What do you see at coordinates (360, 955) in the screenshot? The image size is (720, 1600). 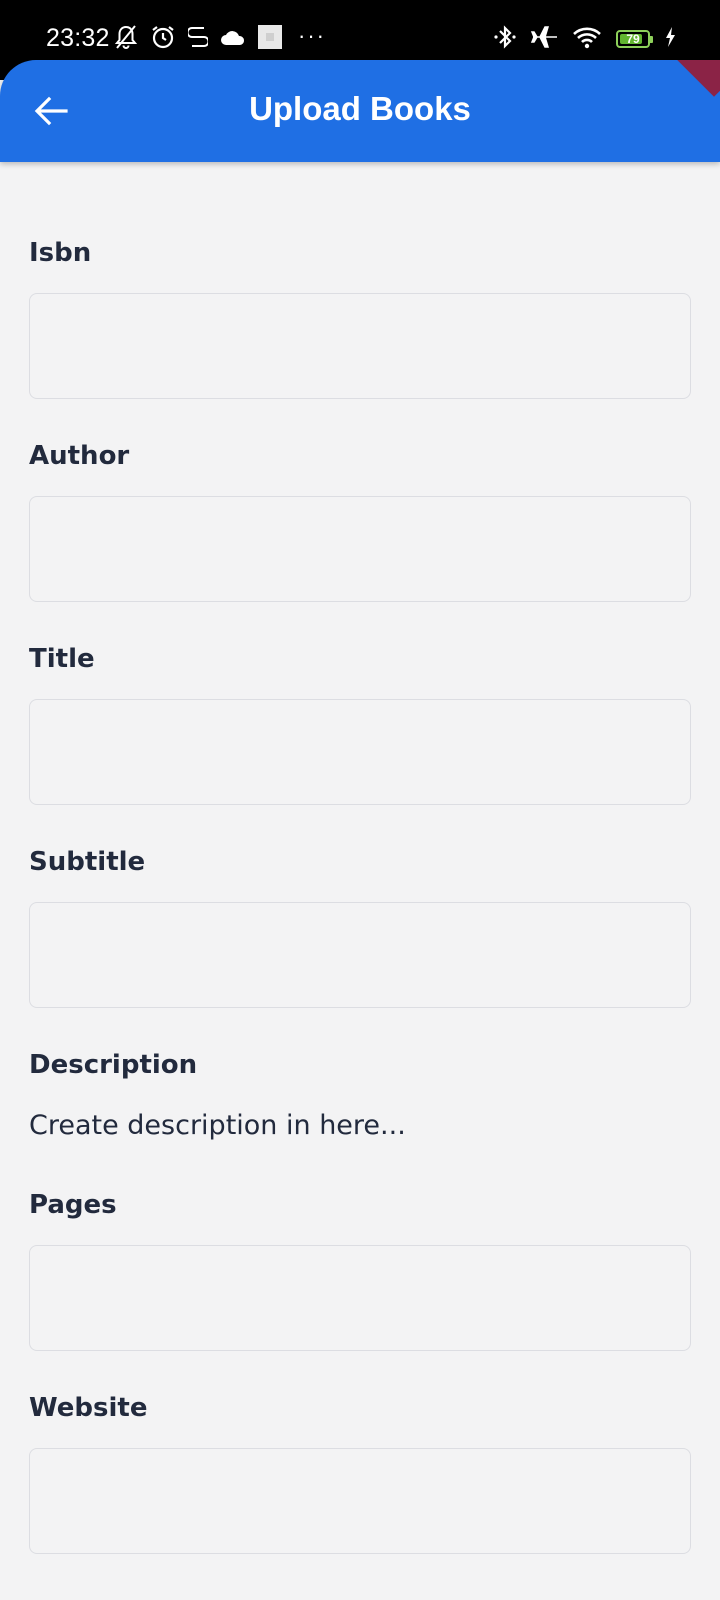 I see `subtitle-field` at bounding box center [360, 955].